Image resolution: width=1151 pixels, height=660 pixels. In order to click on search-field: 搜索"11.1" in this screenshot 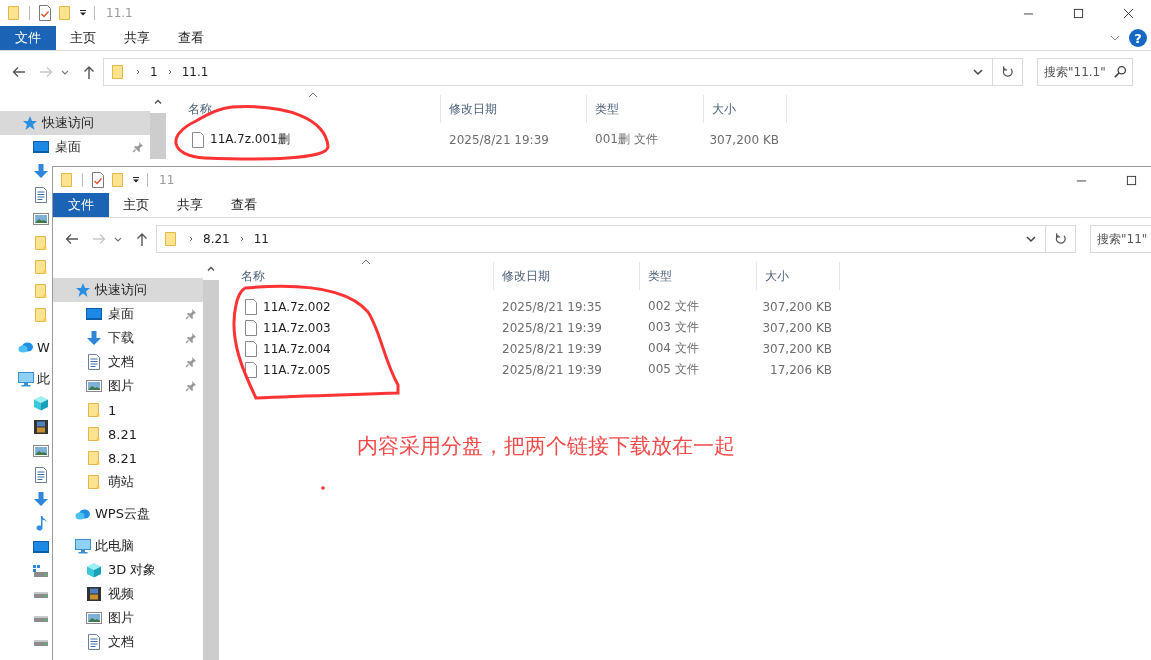, I will do `click(1085, 72)`.